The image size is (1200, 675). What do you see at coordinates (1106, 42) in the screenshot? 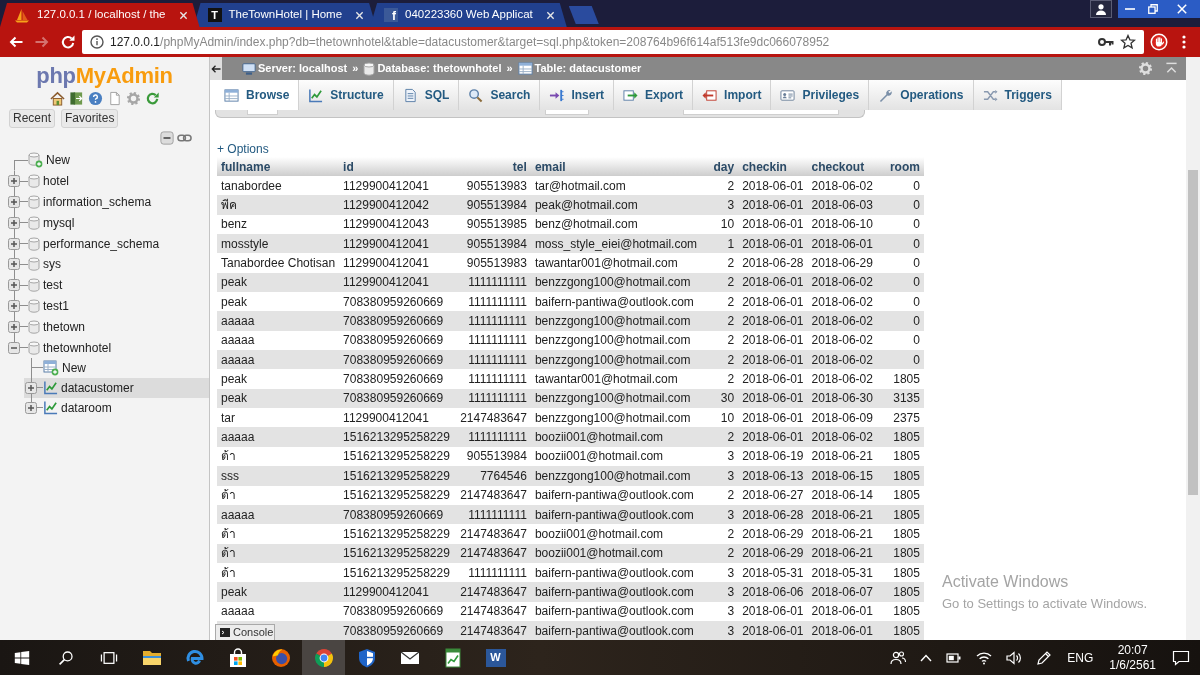
I see `key-icon` at bounding box center [1106, 42].